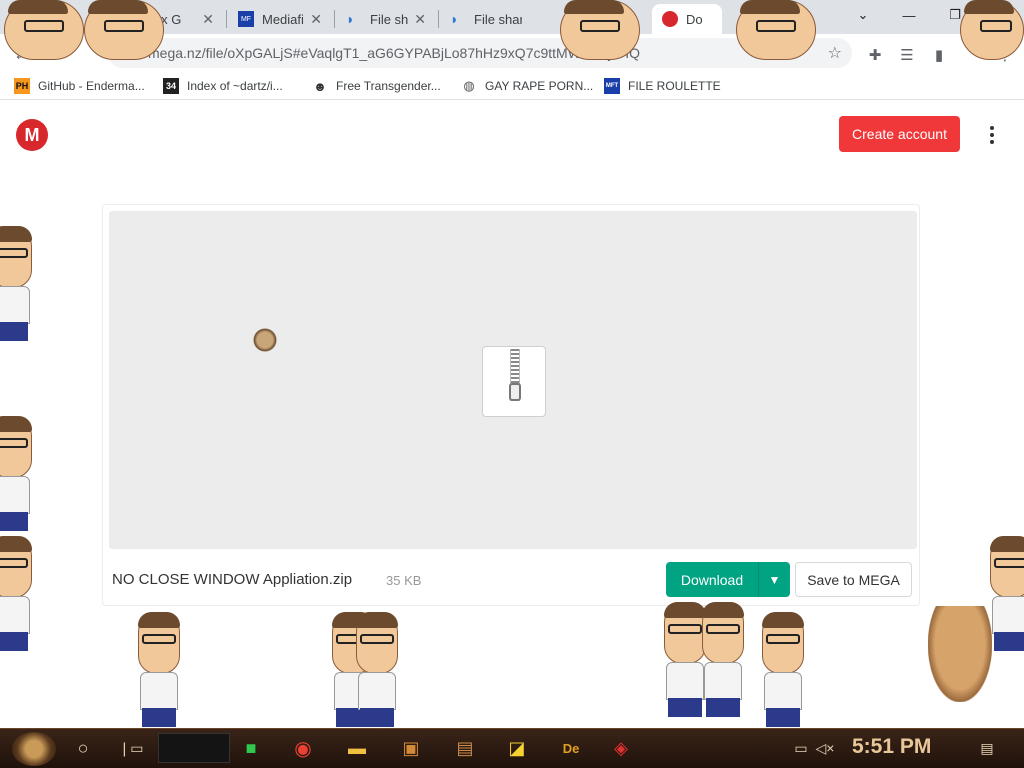 This screenshot has width=1024, height=768. I want to click on sticky-notes-icon: ◪, so click(517, 748).